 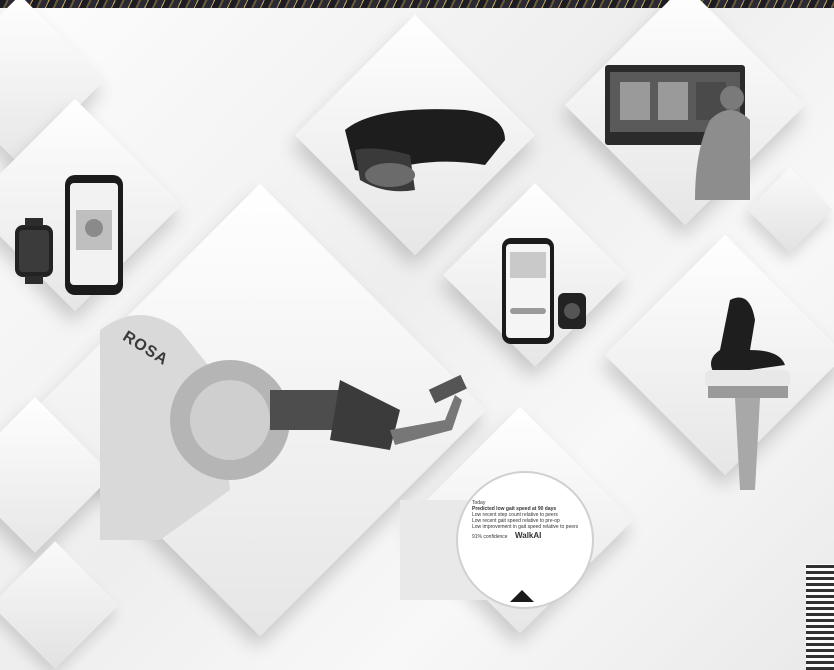 I want to click on popup-brand: WalkAI, so click(x=528, y=535).